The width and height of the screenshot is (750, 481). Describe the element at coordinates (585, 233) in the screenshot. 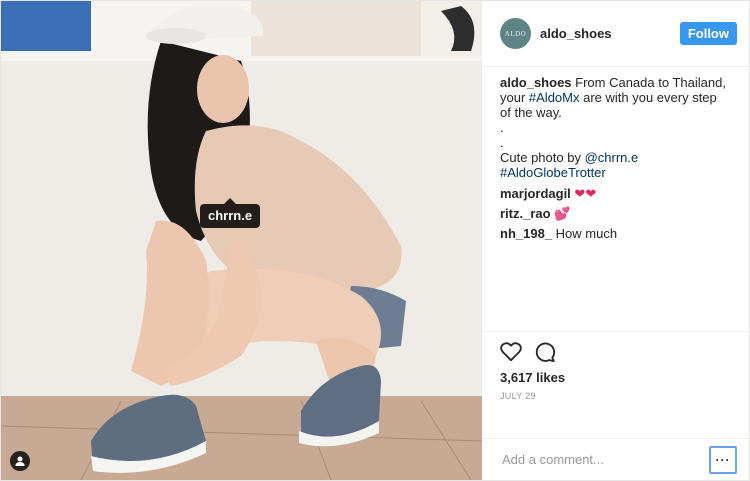

I see `comment-text: How much` at that location.